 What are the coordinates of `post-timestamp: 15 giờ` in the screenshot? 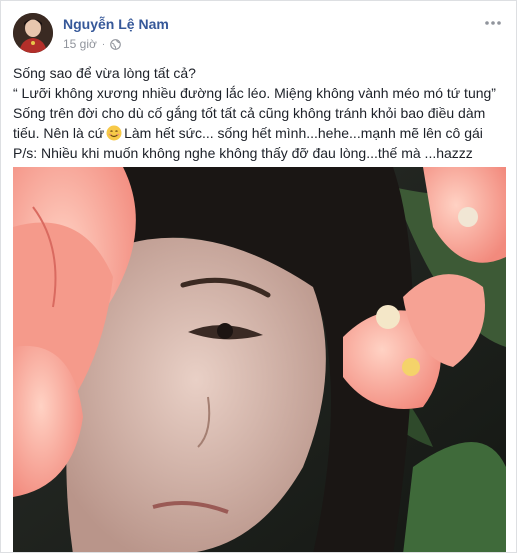 It's located at (80, 44).